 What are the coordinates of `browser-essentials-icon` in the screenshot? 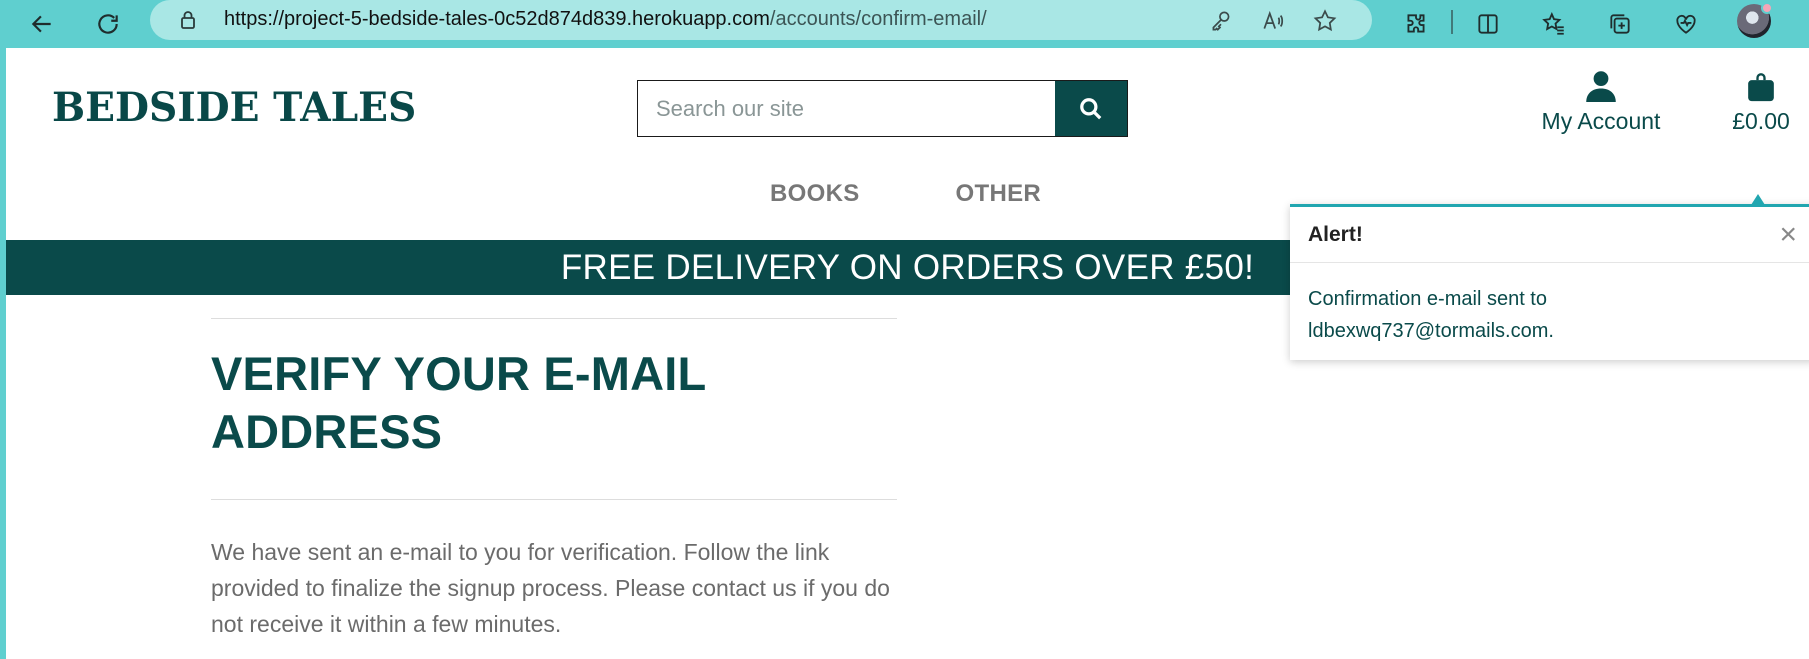 It's located at (1686, 24).